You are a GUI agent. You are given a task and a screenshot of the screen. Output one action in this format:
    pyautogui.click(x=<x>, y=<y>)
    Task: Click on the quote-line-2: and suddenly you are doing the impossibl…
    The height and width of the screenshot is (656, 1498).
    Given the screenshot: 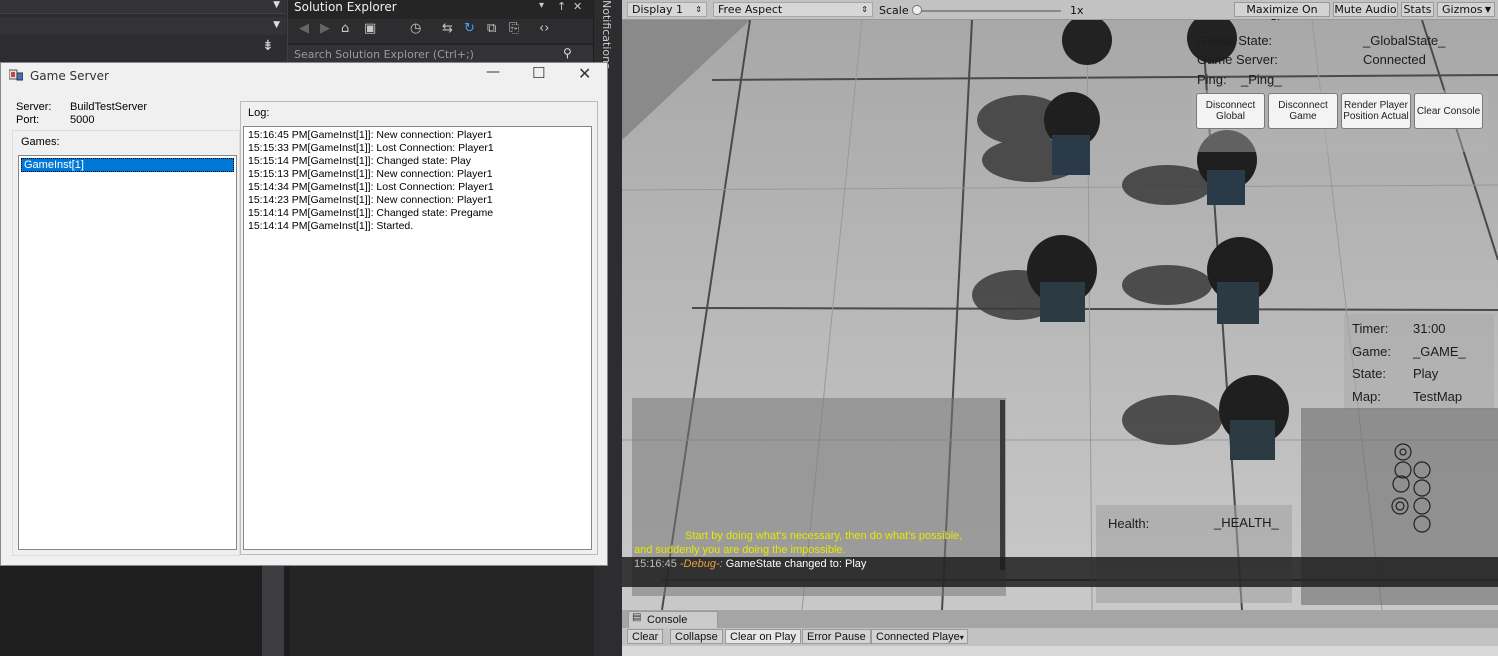 What is the action you would take?
    pyautogui.click(x=740, y=550)
    